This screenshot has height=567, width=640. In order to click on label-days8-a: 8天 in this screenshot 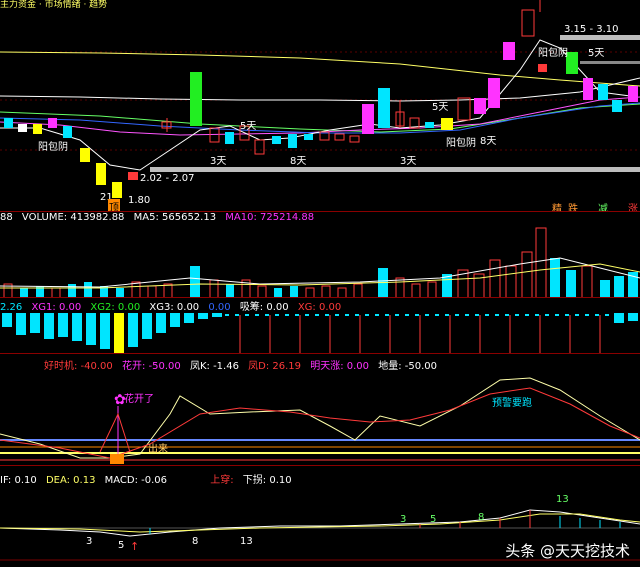, I will do `click(298, 161)`.